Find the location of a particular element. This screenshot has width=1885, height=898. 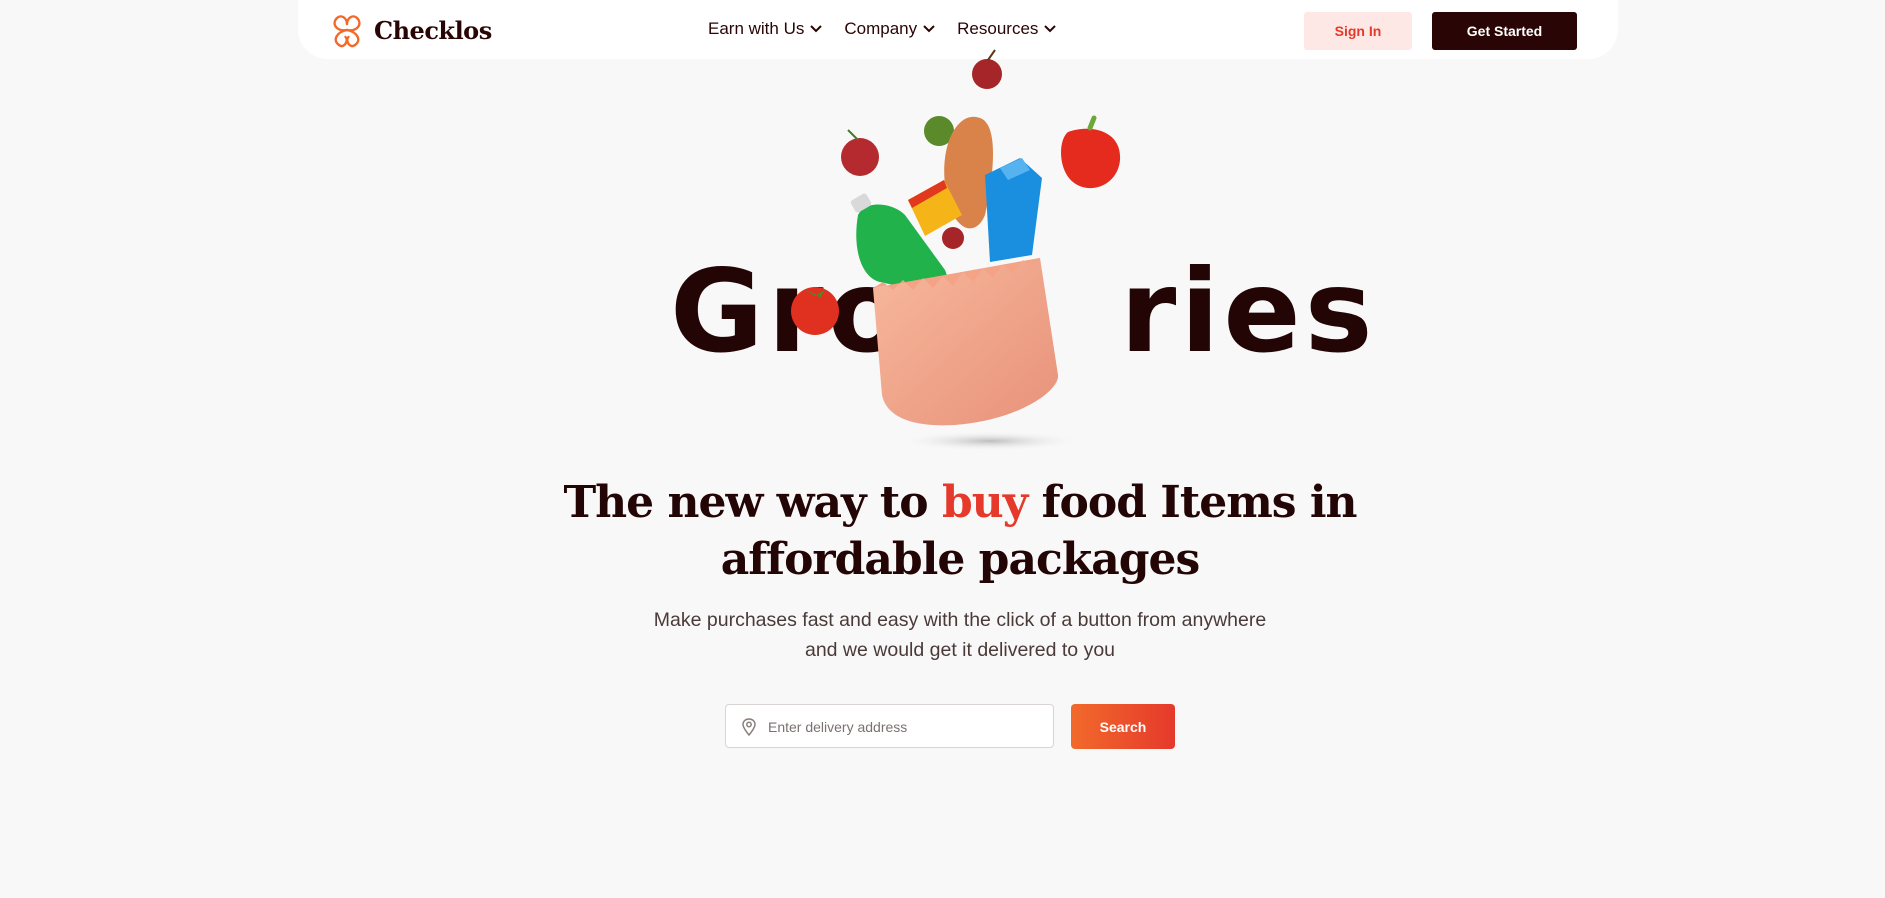

grocery-bag-illustration is located at coordinates (956, 250).